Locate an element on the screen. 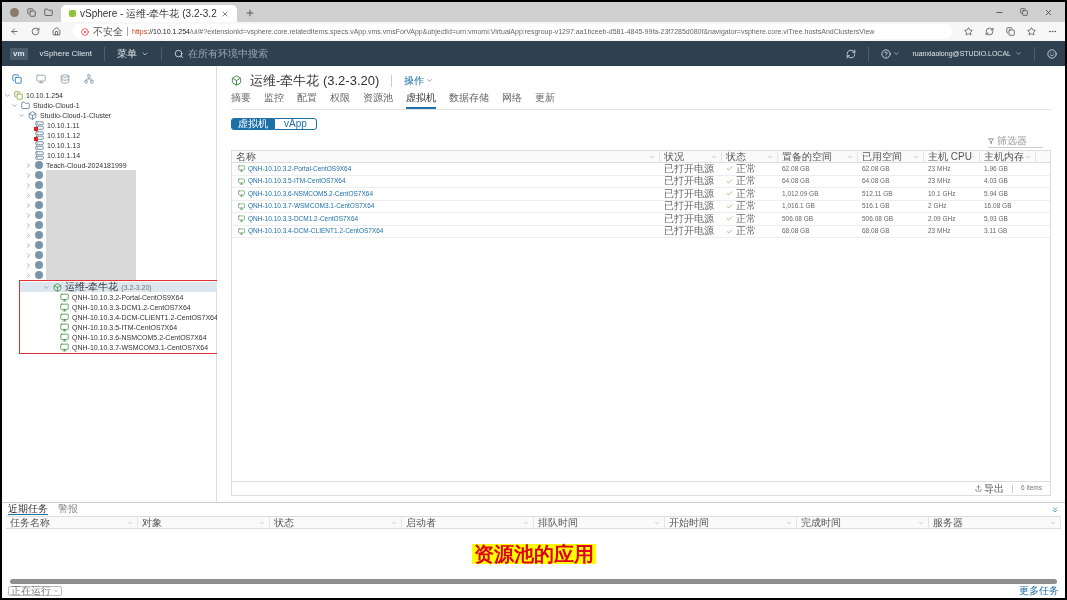 This screenshot has height=600, width=1067. caption-text: 资源池的应用 is located at coordinates (533, 554).